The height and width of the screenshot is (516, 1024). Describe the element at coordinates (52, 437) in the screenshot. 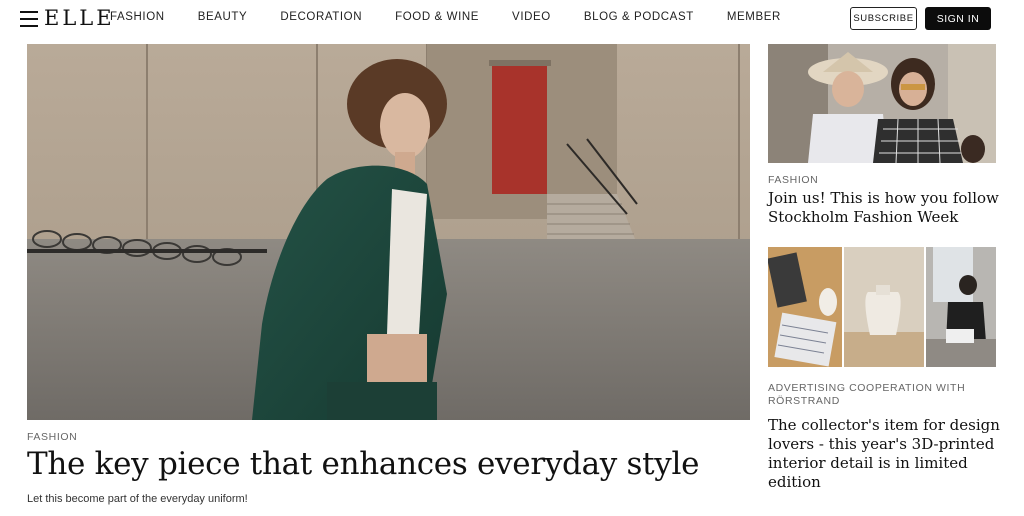

I see `hero-category: FASHION` at that location.